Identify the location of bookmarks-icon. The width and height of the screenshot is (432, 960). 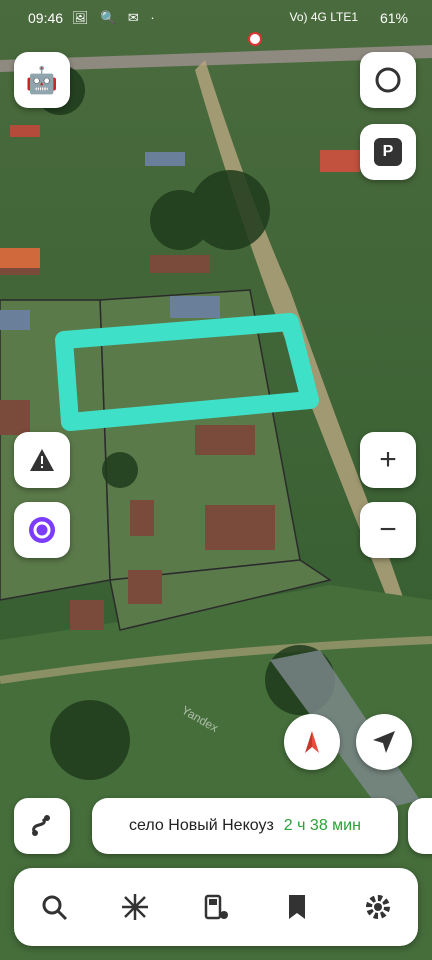
(296, 907).